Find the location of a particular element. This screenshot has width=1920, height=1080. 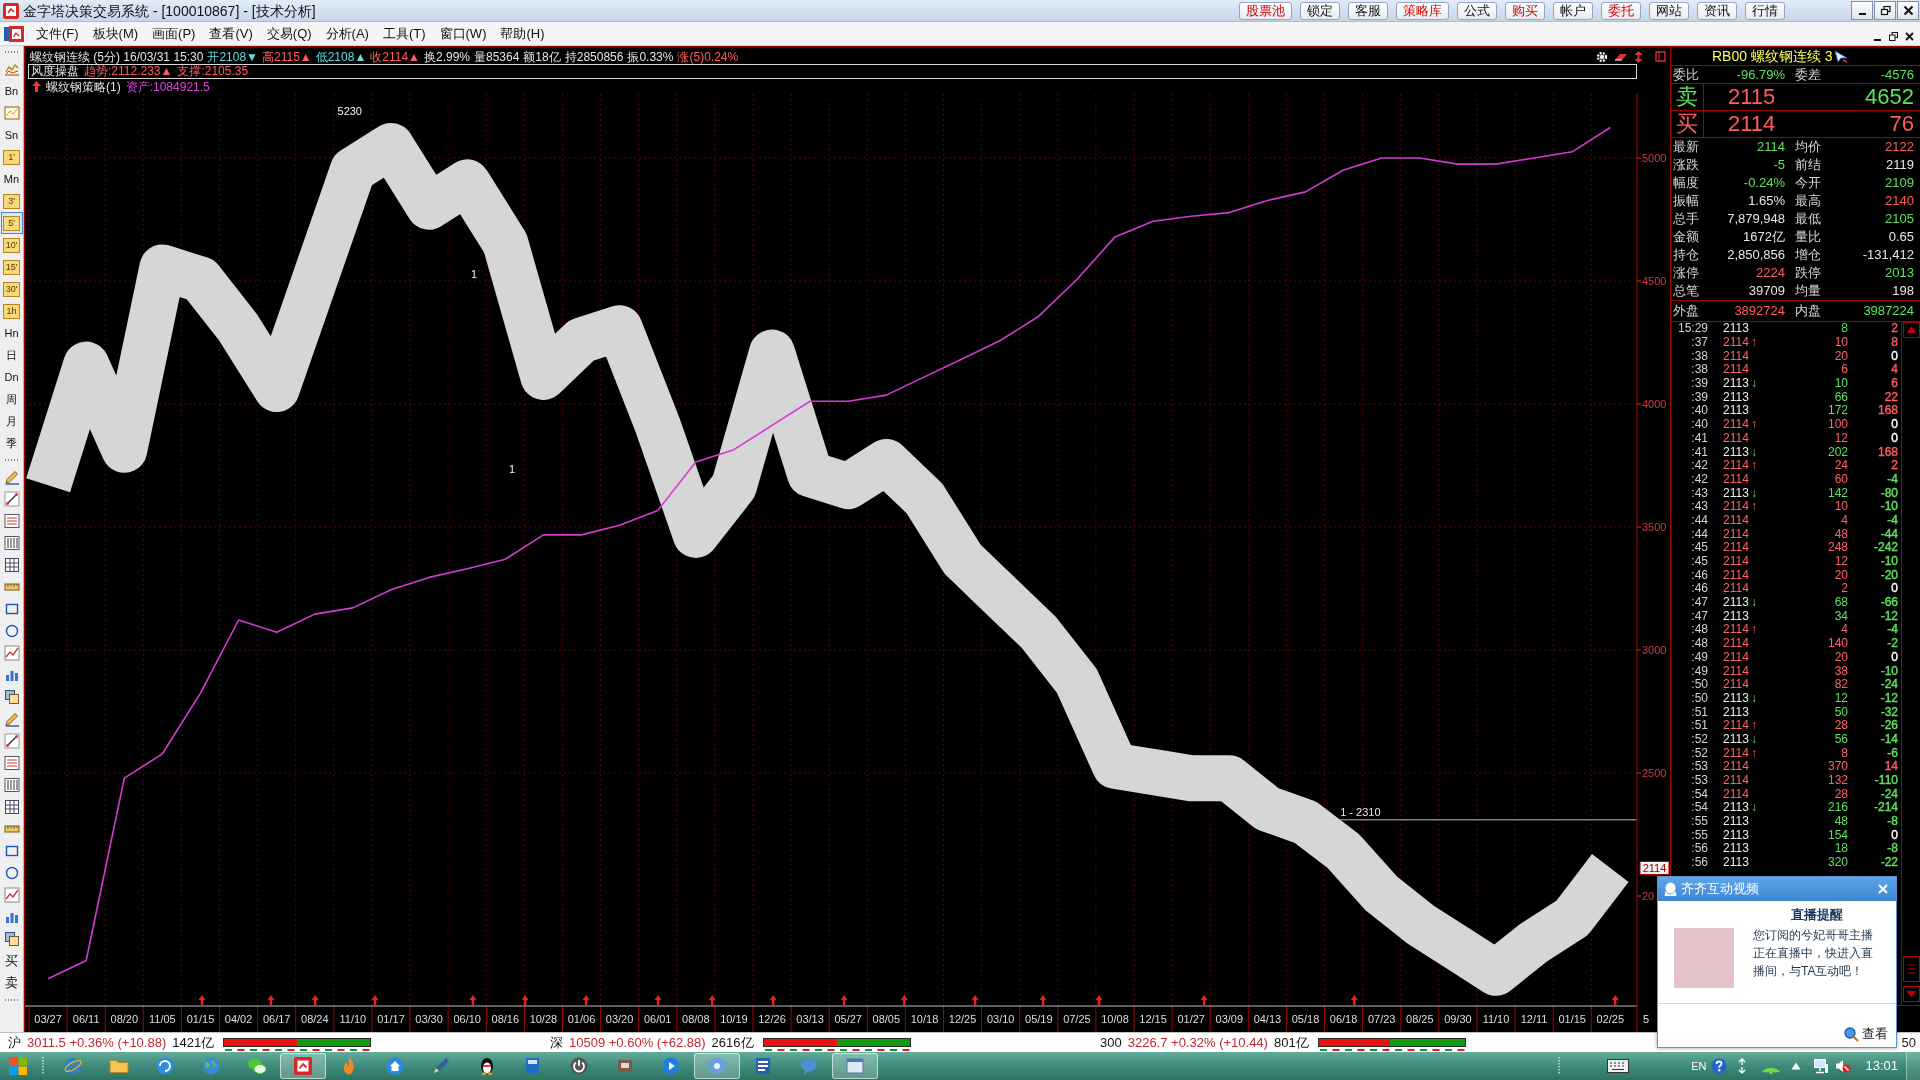

arrow-marker-icon is located at coordinates (773, 1000).